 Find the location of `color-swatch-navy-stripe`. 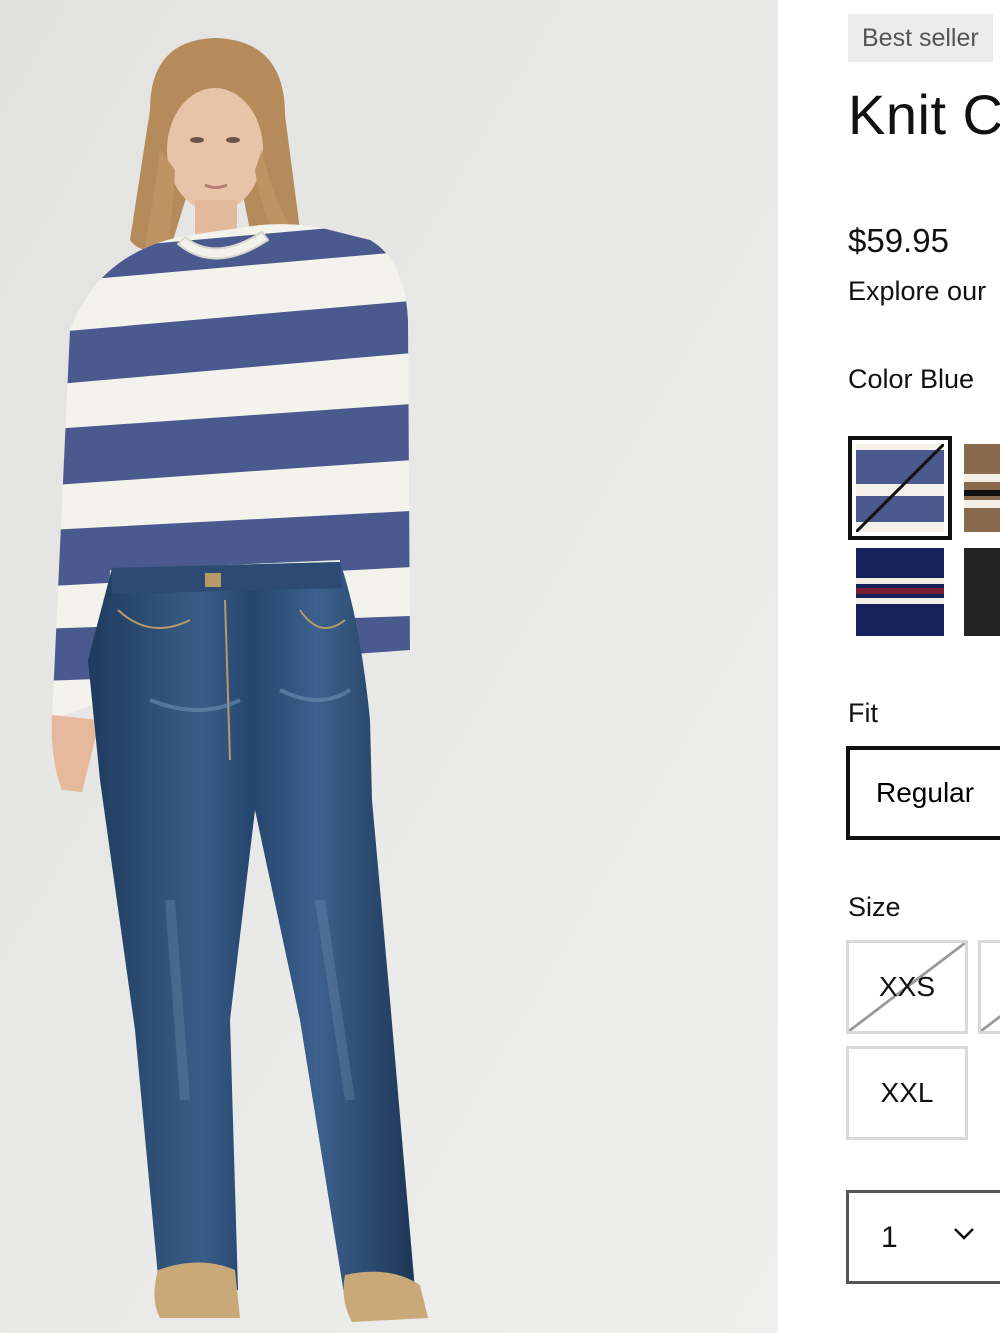

color-swatch-navy-stripe is located at coordinates (900, 592).